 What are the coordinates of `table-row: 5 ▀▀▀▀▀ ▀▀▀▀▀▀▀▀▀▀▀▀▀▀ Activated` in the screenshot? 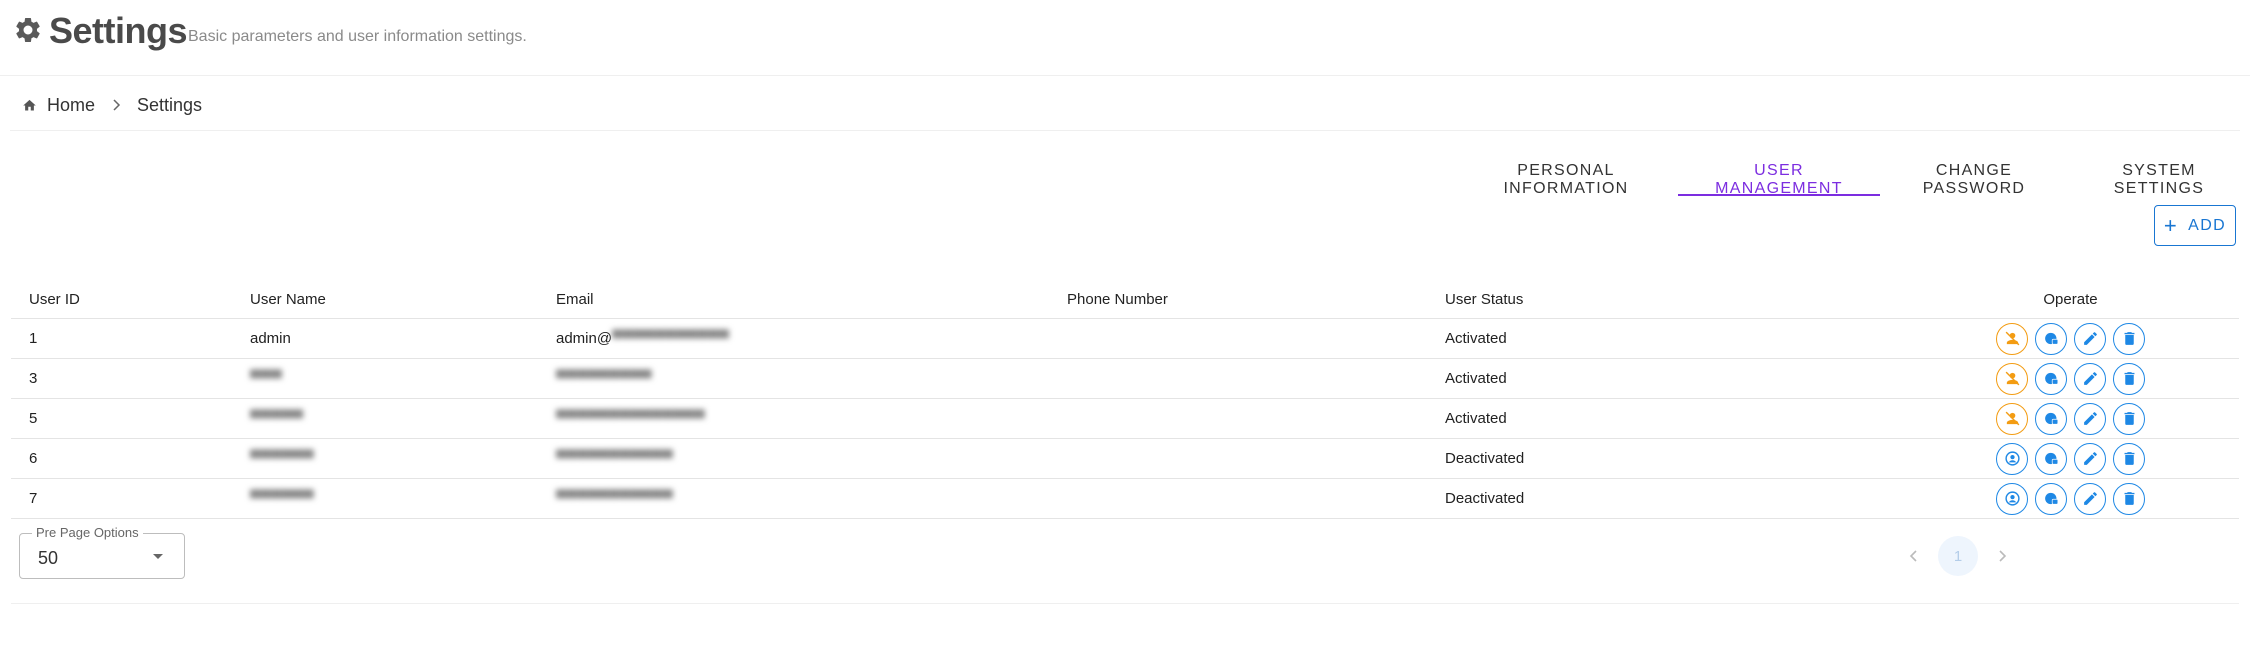 It's located at (1125, 419).